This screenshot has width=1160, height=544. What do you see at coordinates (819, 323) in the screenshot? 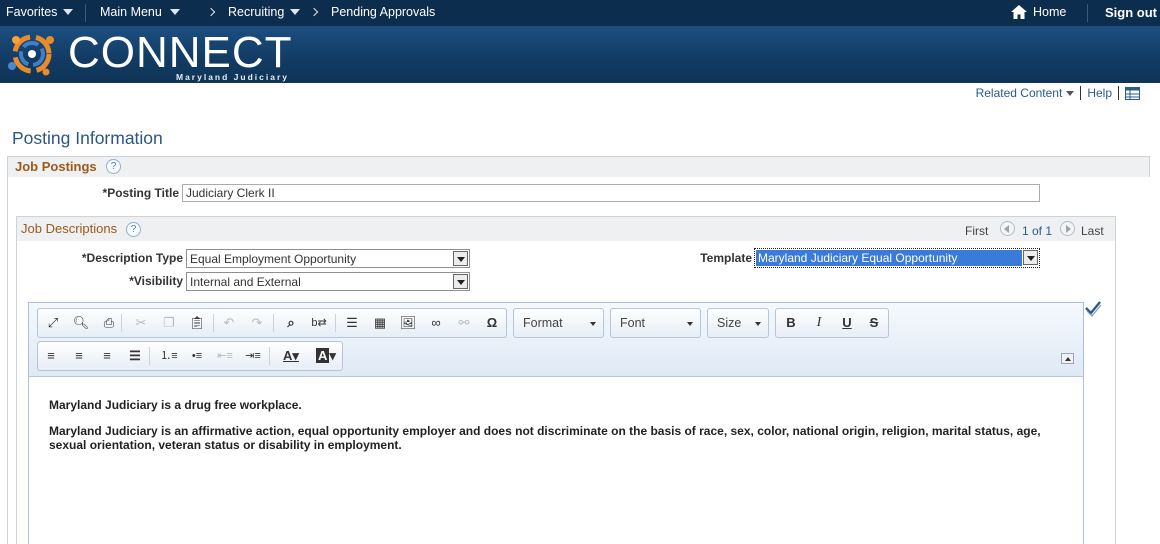
I see `italic-icon: I` at bounding box center [819, 323].